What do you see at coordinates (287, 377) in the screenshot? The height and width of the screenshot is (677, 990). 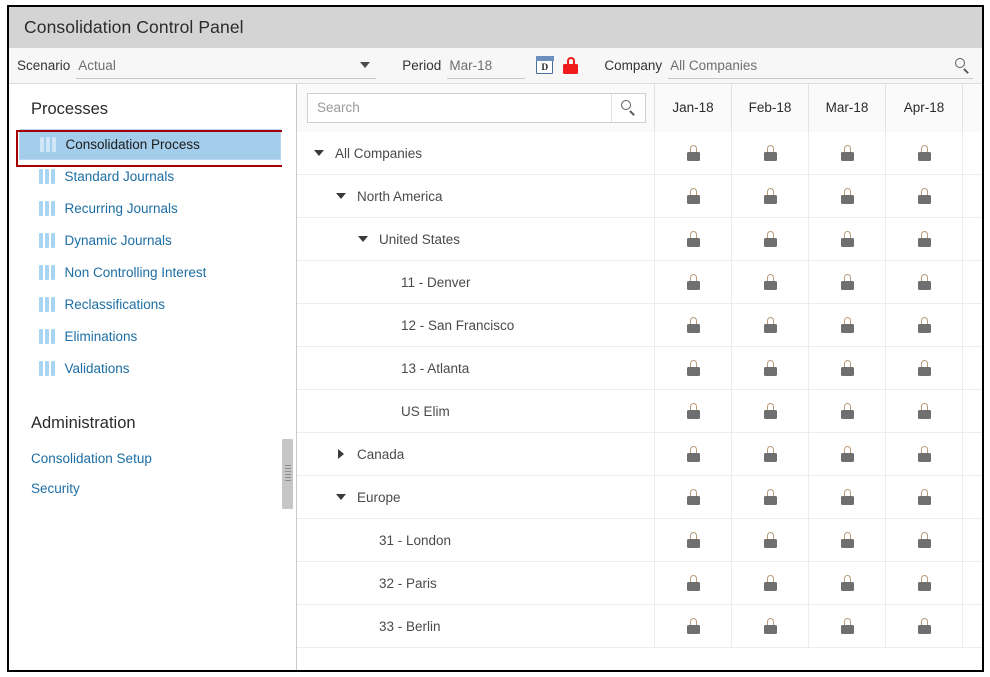 I see `sidebar-scrollbar` at bounding box center [287, 377].